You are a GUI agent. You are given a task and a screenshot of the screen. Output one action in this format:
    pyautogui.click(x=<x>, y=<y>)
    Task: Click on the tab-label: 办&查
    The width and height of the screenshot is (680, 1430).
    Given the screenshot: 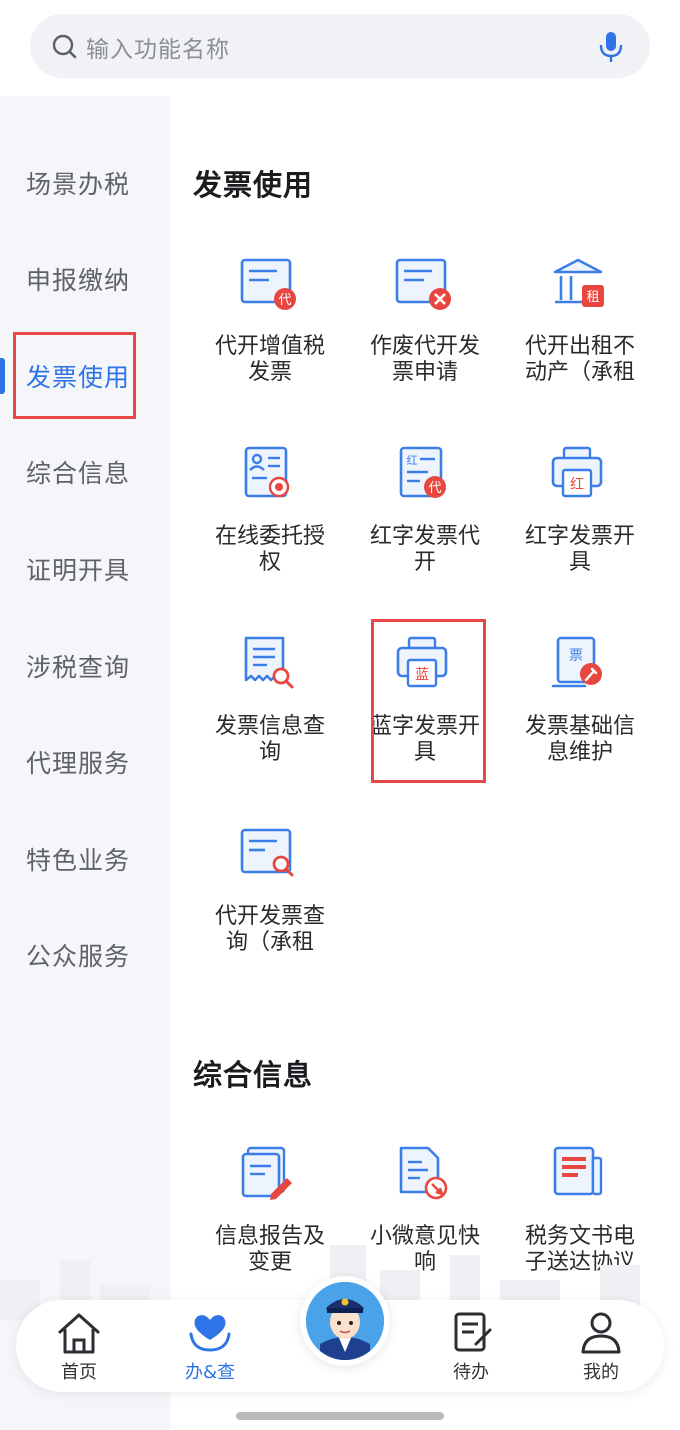 What is the action you would take?
    pyautogui.click(x=210, y=1372)
    